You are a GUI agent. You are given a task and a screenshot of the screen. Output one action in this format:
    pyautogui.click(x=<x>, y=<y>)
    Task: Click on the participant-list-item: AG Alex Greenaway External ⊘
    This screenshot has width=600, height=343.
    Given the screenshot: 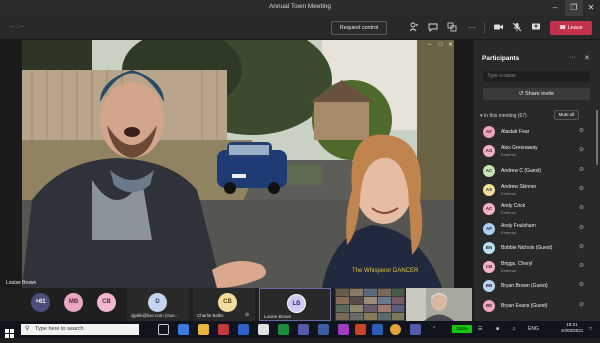 What is the action you would take?
    pyautogui.click(x=537, y=151)
    